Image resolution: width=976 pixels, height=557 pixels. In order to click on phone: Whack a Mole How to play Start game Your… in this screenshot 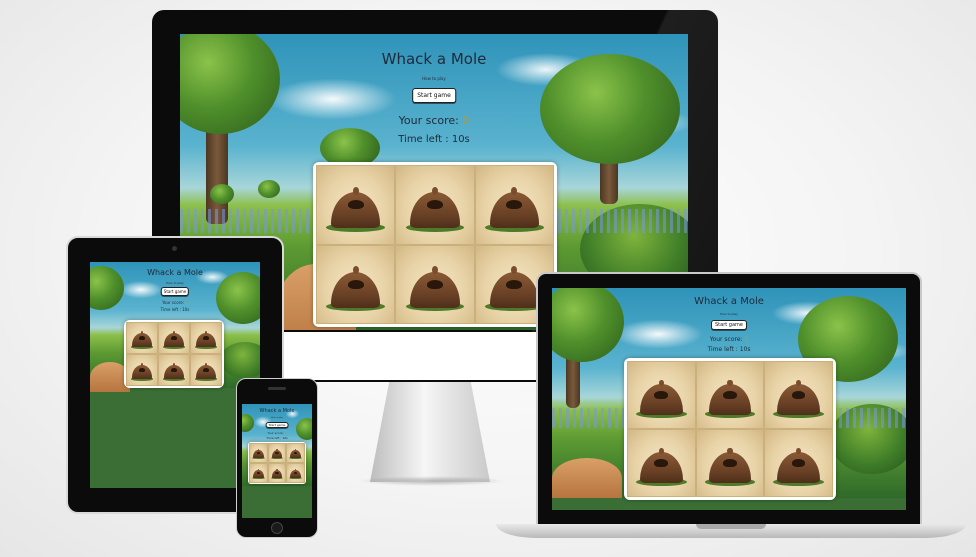, I will do `click(277, 458)`.